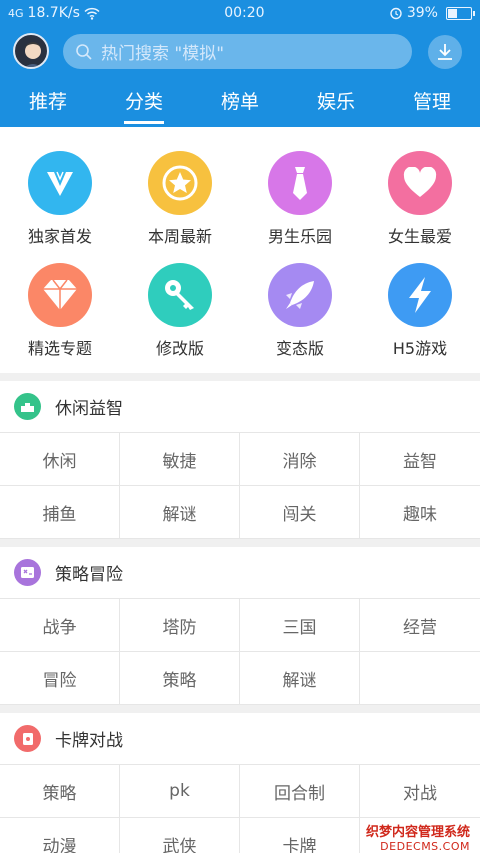 Image resolution: width=480 pixels, height=853 pixels. I want to click on watermark-title: 织梦内容管理系统, so click(417, 832).